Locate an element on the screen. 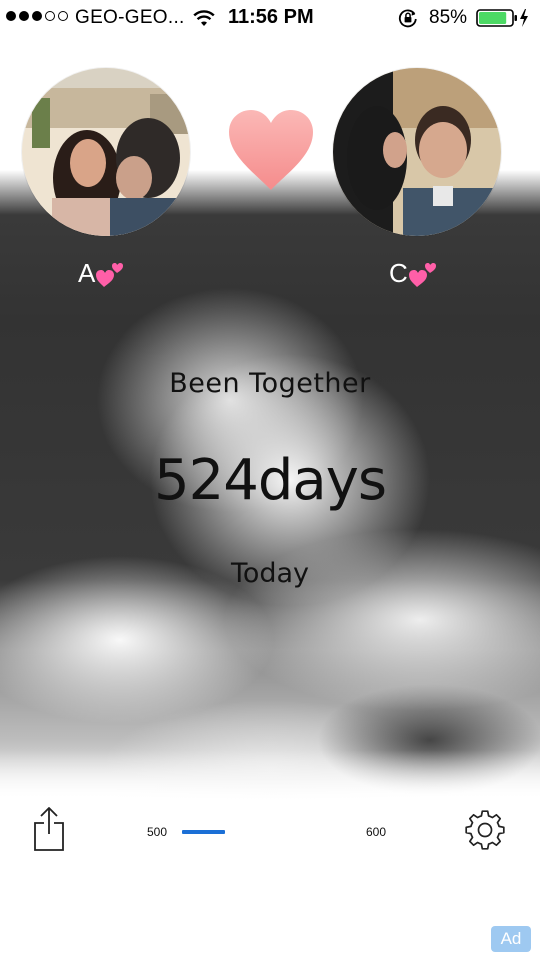 The width and height of the screenshot is (540, 960). milestone-min-label: 500 is located at coordinates (157, 832).